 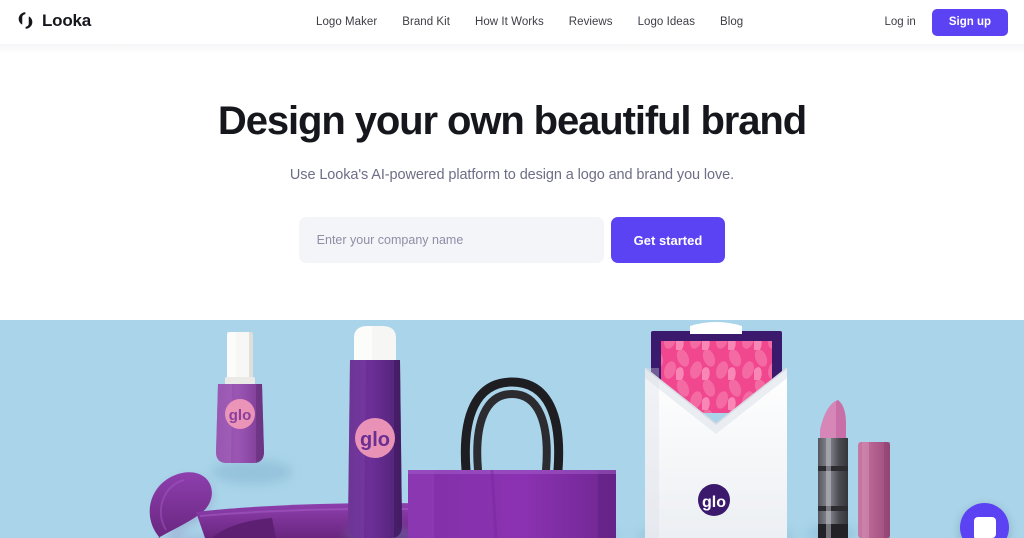 I want to click on nav-item-how-it-works: How It Works, so click(x=509, y=22).